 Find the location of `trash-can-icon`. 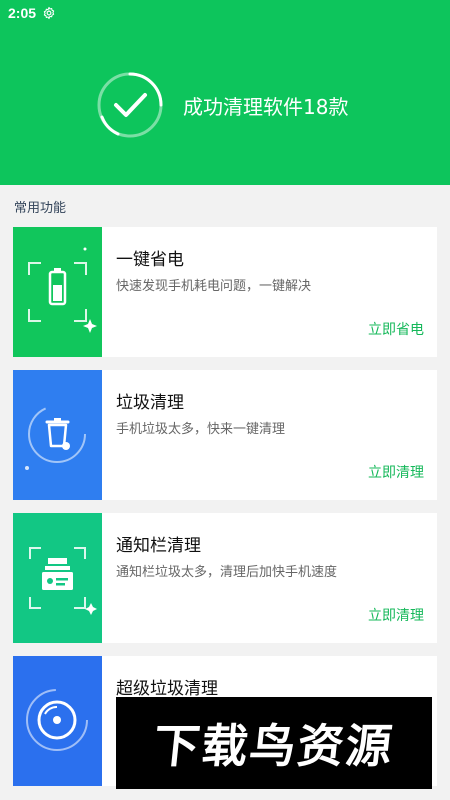

trash-can-icon is located at coordinates (55, 437).